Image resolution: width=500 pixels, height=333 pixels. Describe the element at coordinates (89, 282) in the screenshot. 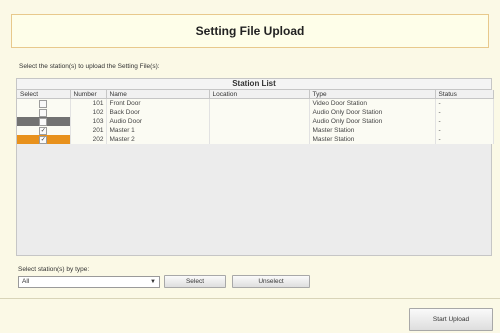

I see `station-type-dropdown: All ▼` at that location.